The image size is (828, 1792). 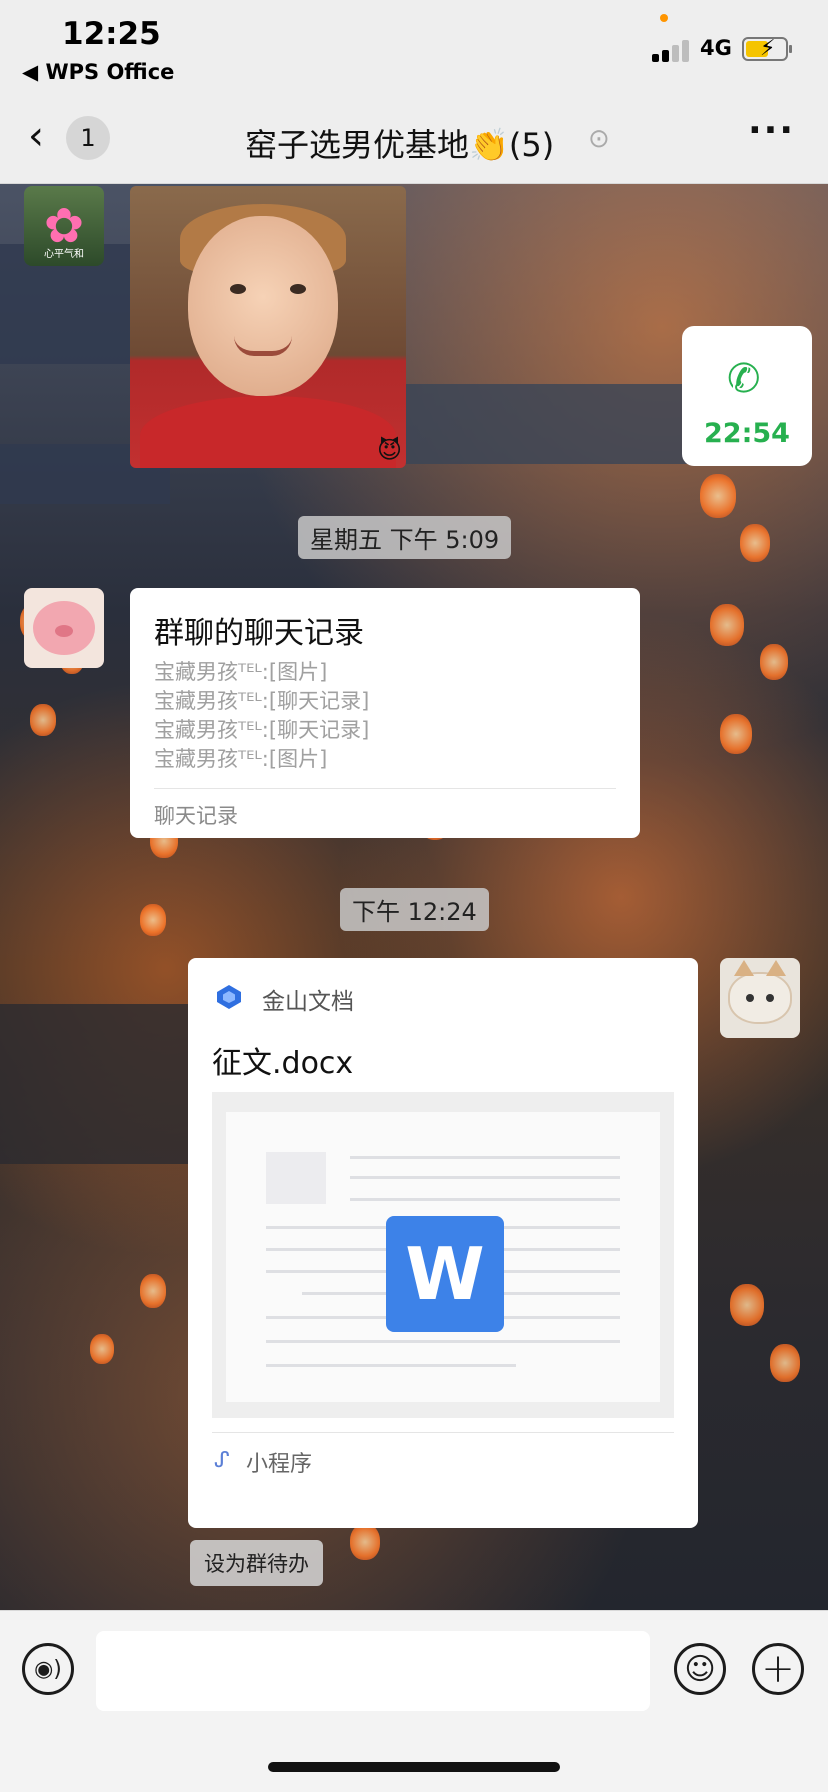 What do you see at coordinates (760, 992) in the screenshot?
I see `cat-icon` at bounding box center [760, 992].